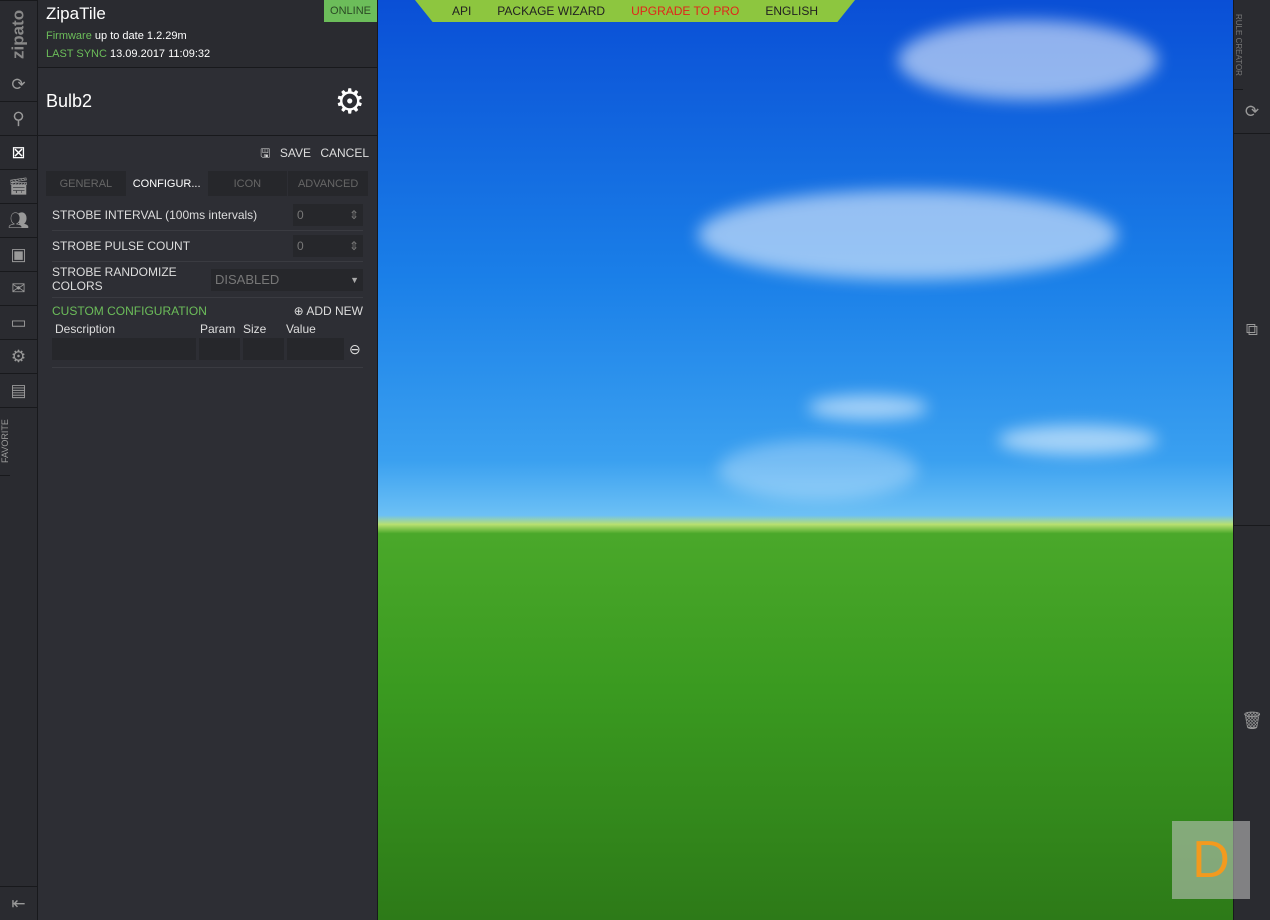 The image size is (1270, 920). What do you see at coordinates (18, 323) in the screenshot?
I see `wallet-icon: ▭` at bounding box center [18, 323].